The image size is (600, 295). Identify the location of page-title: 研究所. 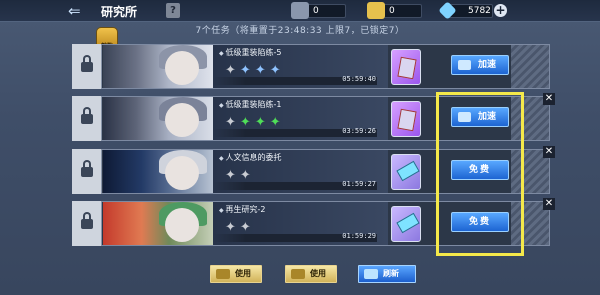
(119, 12).